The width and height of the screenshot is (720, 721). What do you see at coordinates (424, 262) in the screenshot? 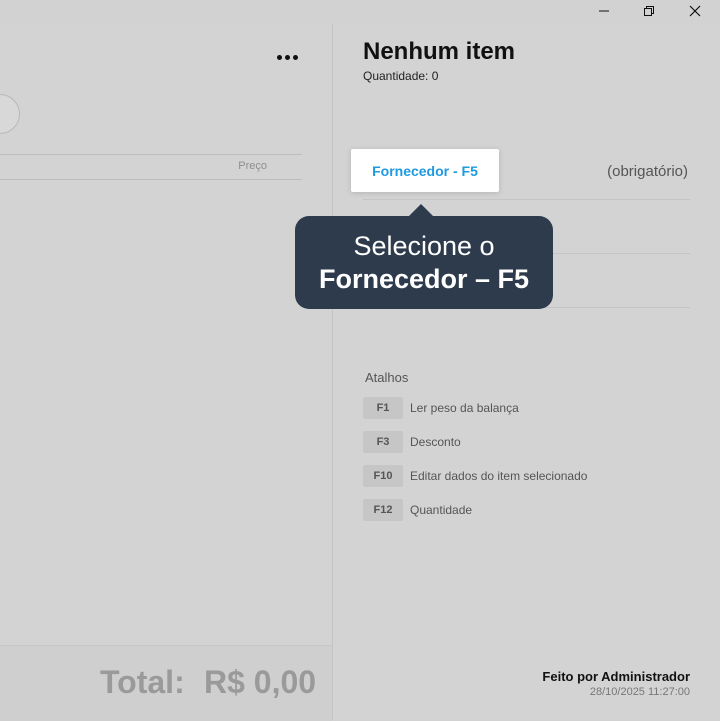
I see `supplier-tooltip: Selecione o Fornecedor – F5` at bounding box center [424, 262].